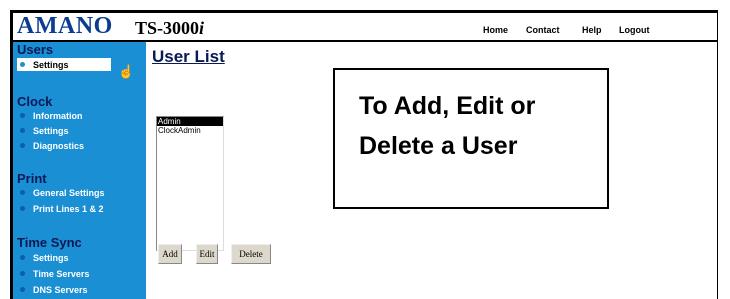  What do you see at coordinates (251, 254) in the screenshot?
I see `delete-button: Delete` at bounding box center [251, 254].